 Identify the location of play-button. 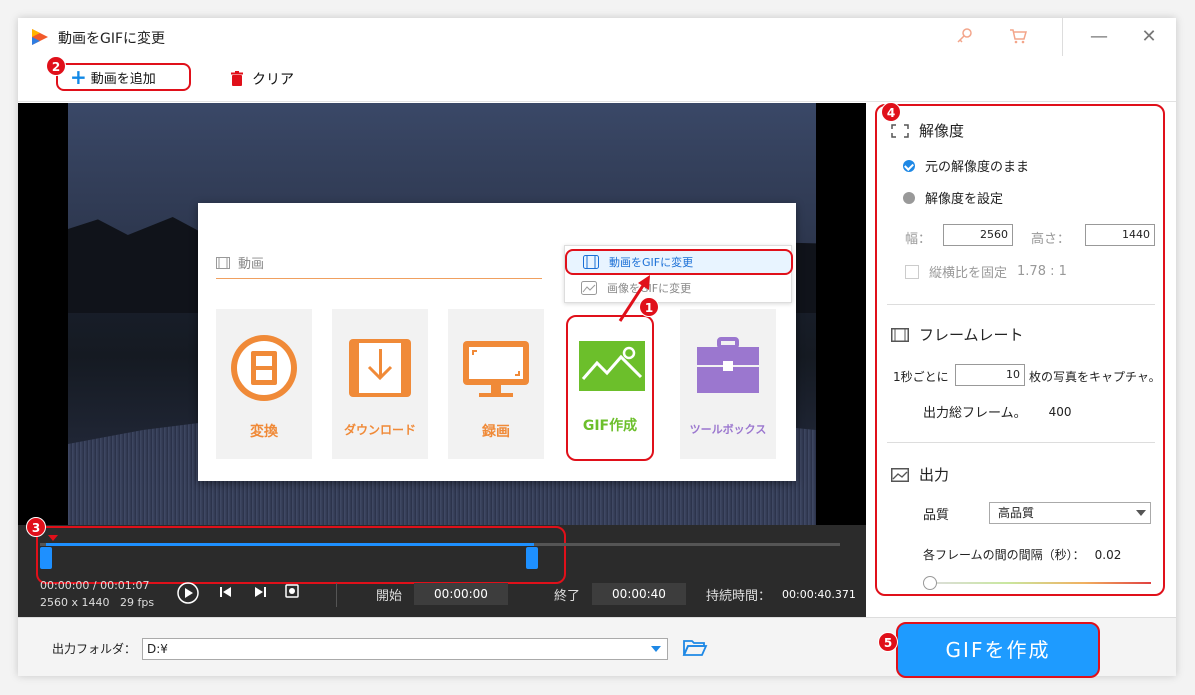
(188, 594).